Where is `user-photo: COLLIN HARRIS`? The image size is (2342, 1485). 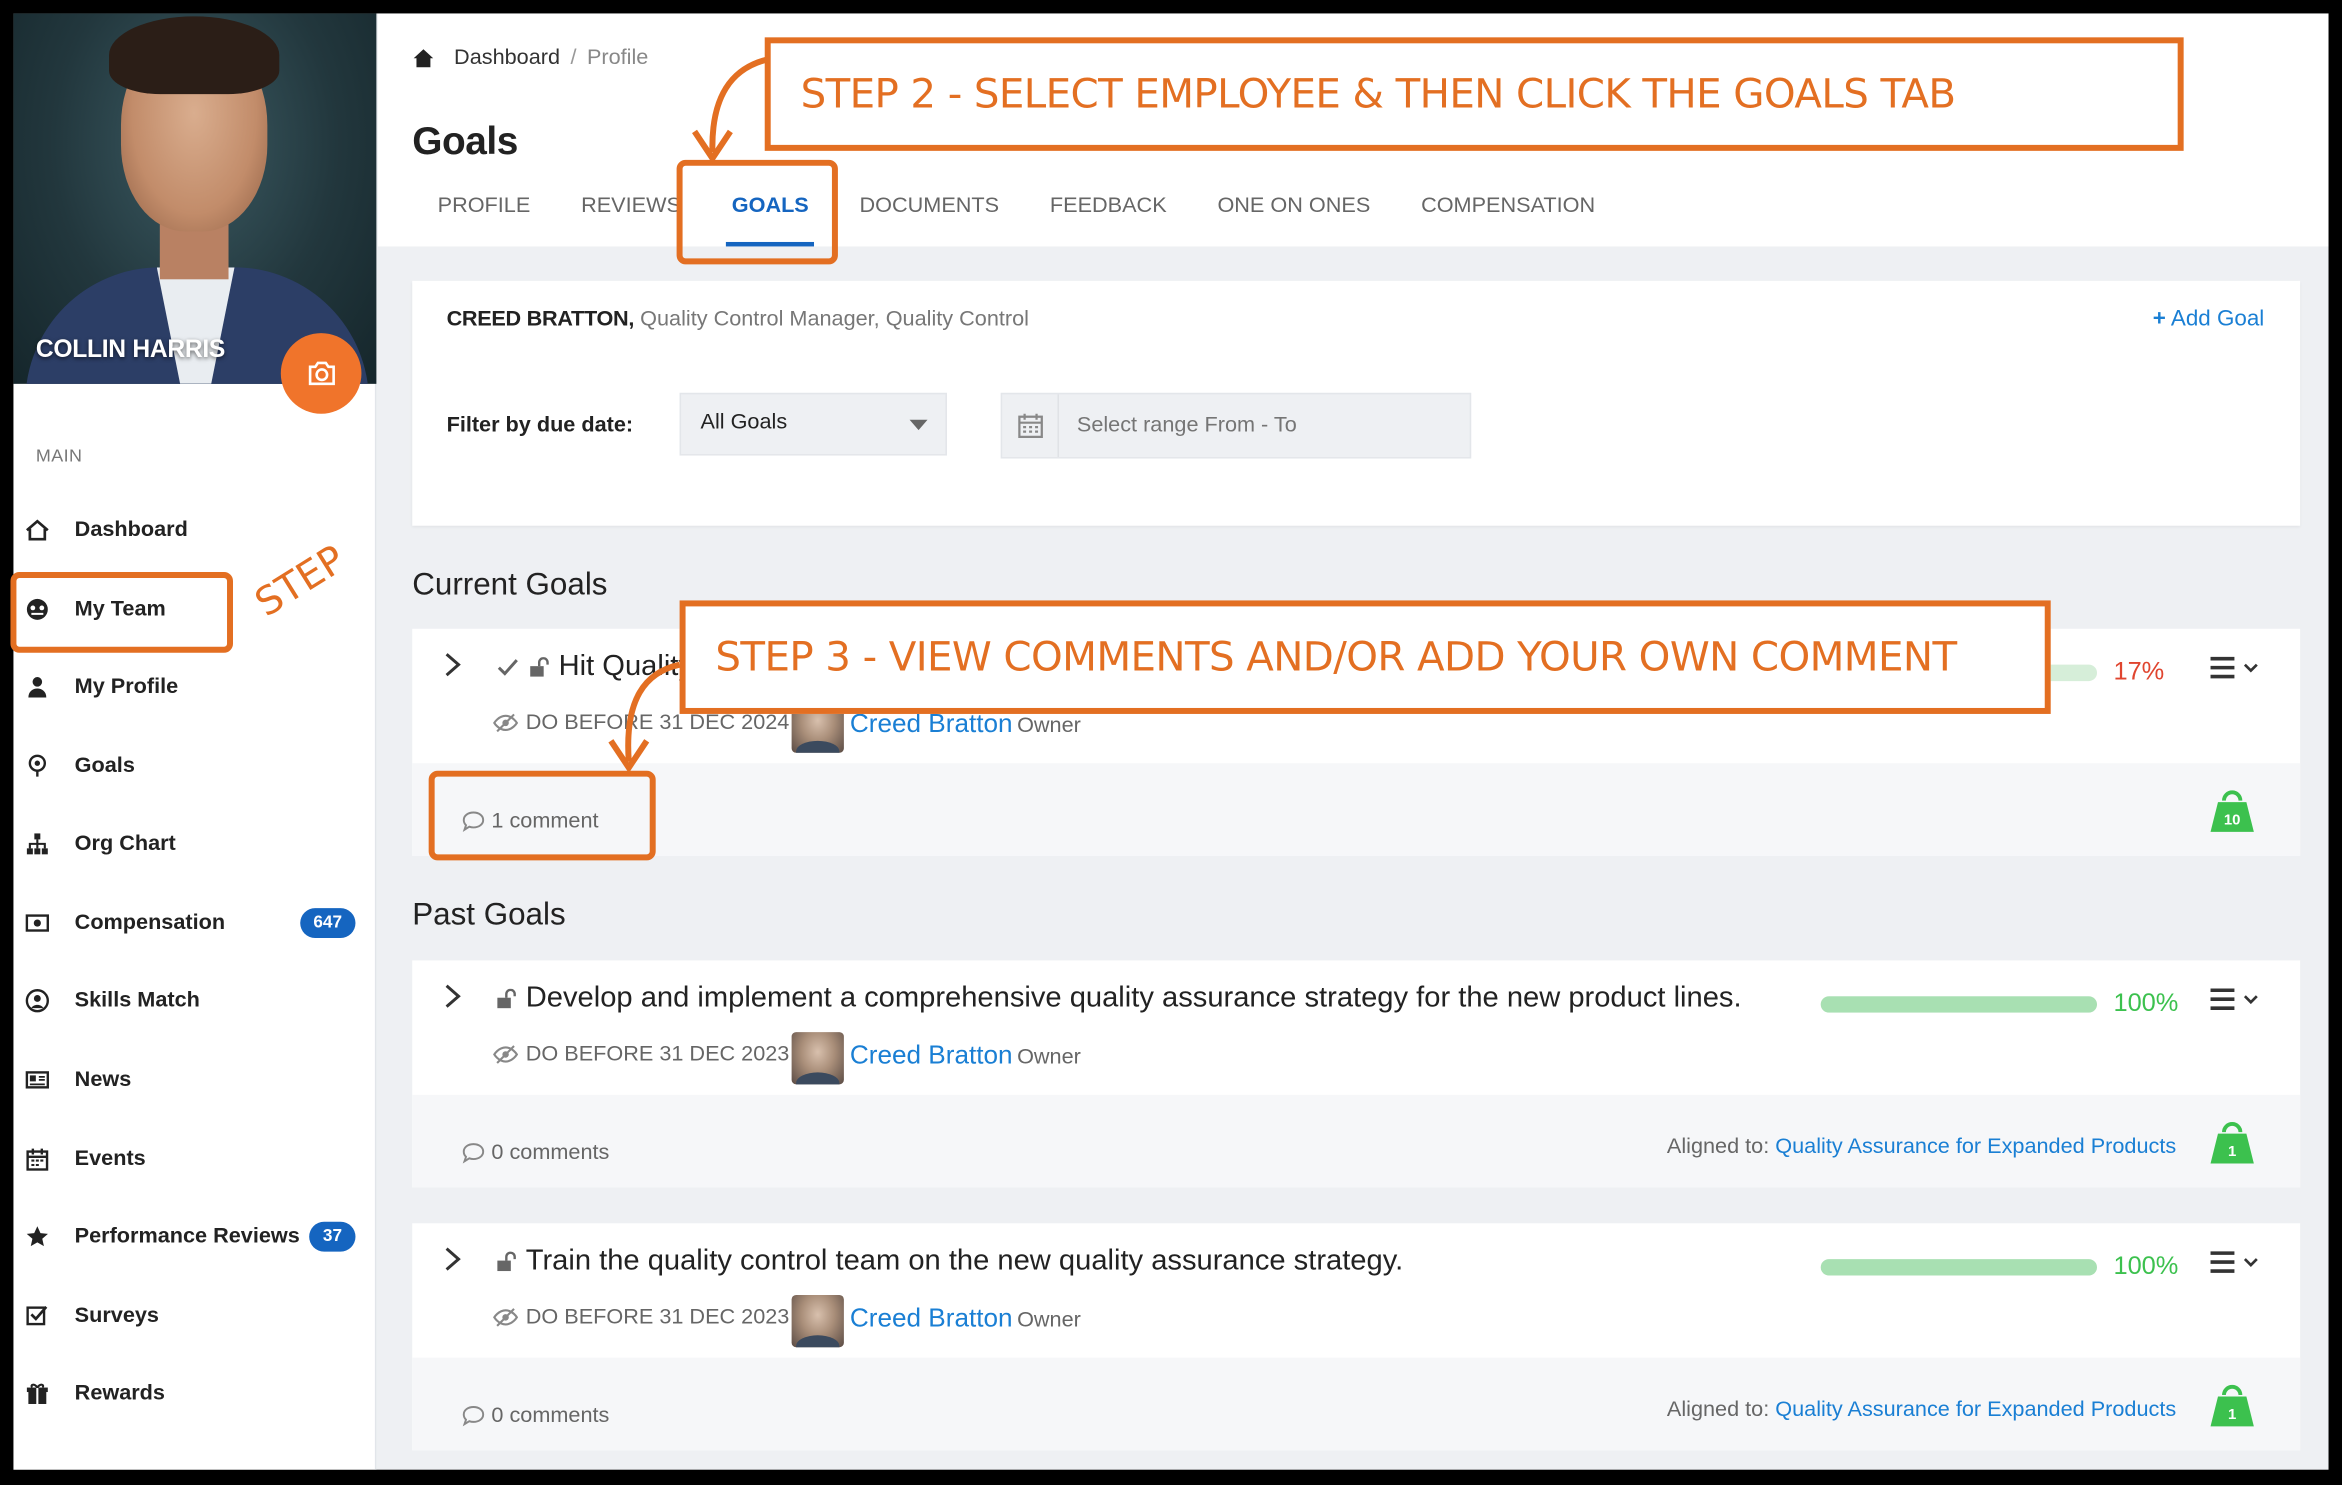 user-photo: COLLIN HARRIS is located at coordinates (195, 198).